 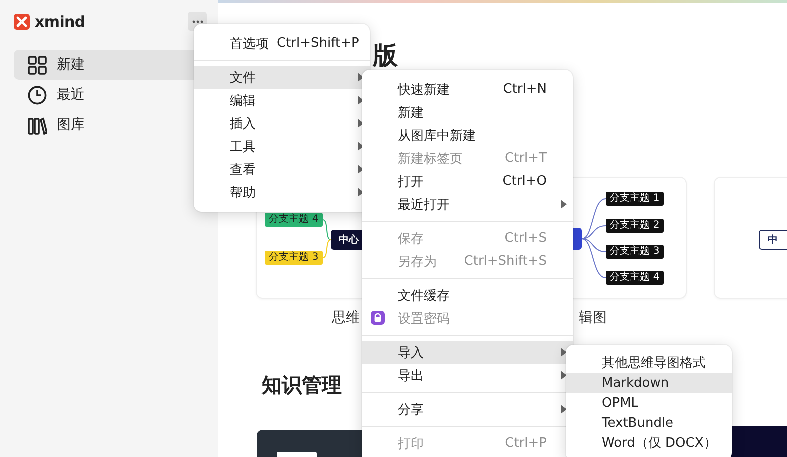 I want to click on grid-icon, so click(x=37, y=65).